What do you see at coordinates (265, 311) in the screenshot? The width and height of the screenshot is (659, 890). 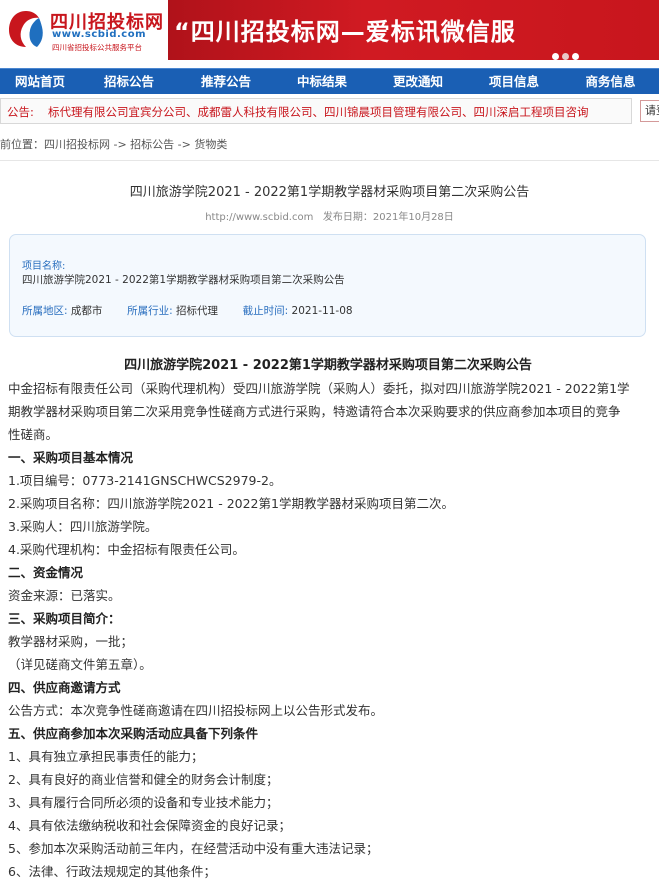 I see `deadline-label: 截止时间:` at bounding box center [265, 311].